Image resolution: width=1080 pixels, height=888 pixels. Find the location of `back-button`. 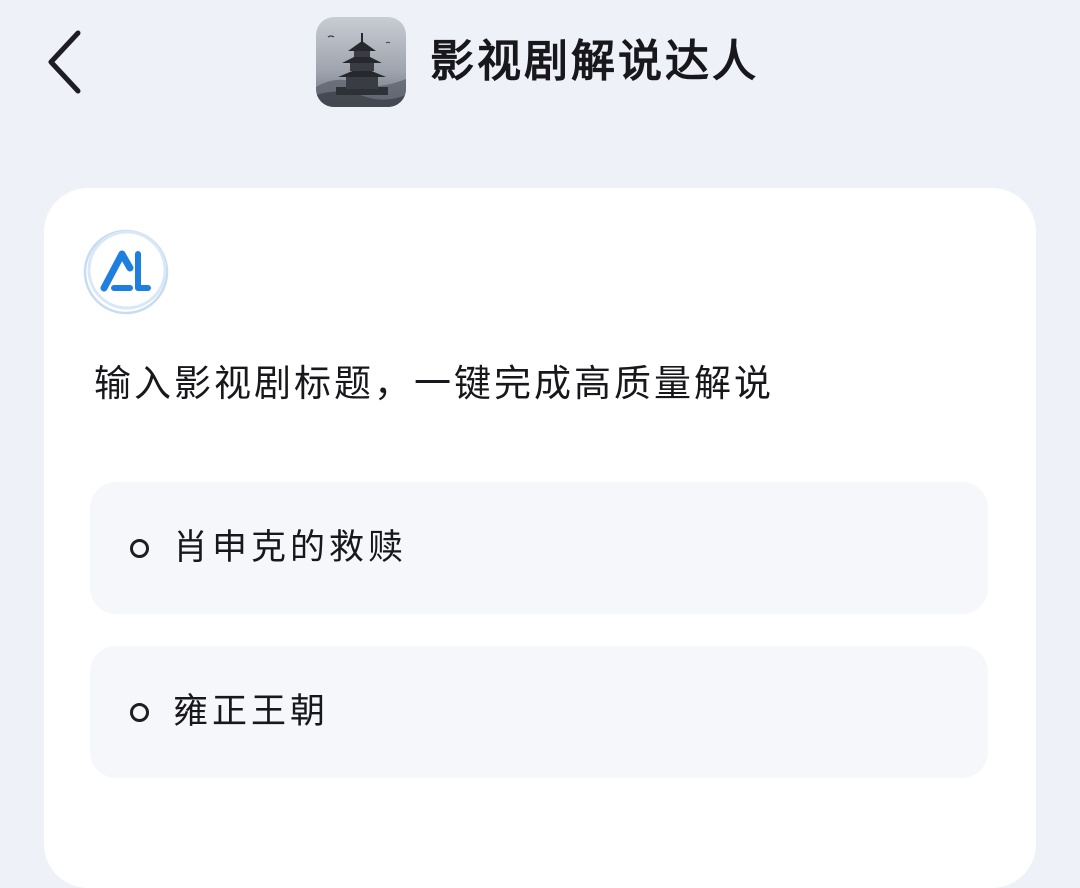

back-button is located at coordinates (65, 62).